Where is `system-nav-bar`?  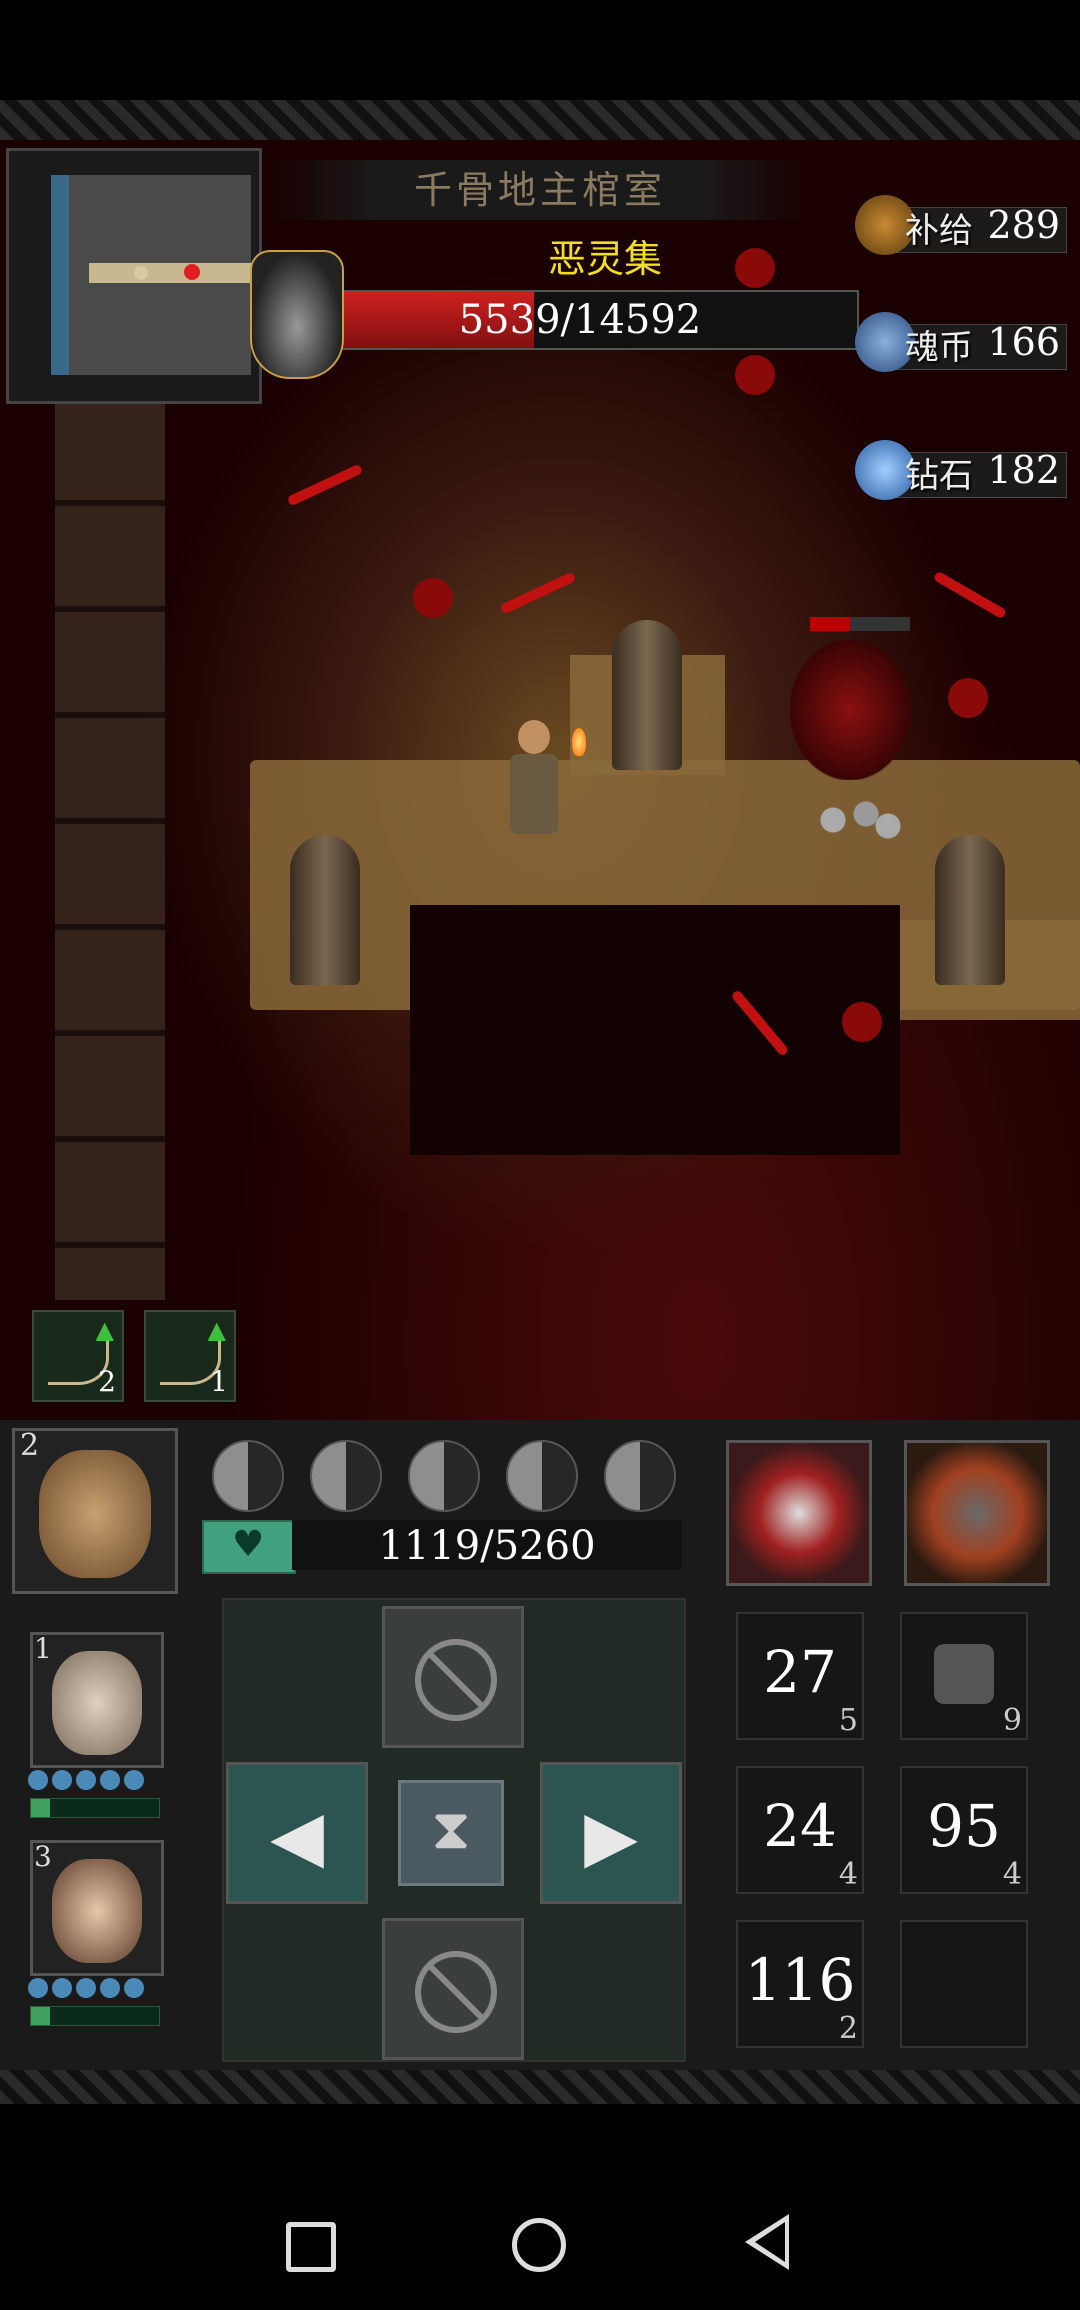
system-nav-bar is located at coordinates (540, 2207).